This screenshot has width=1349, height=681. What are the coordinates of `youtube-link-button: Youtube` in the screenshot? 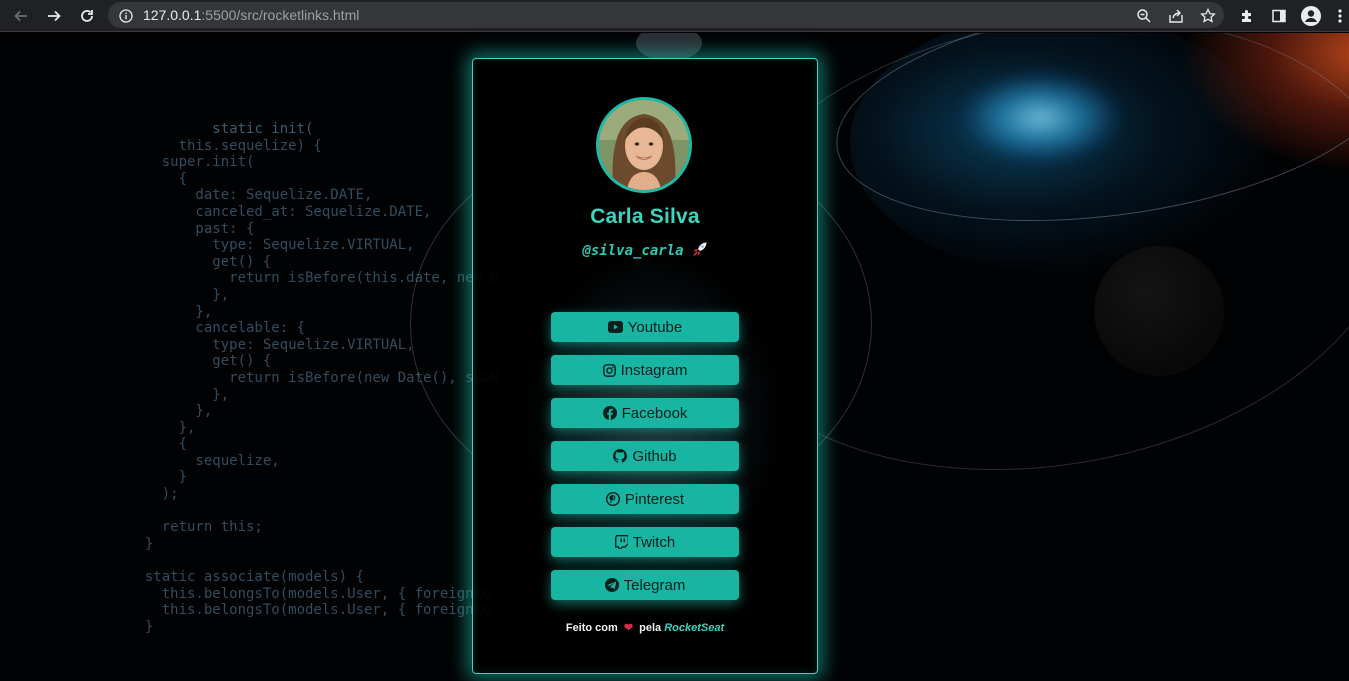 It's located at (645, 327).